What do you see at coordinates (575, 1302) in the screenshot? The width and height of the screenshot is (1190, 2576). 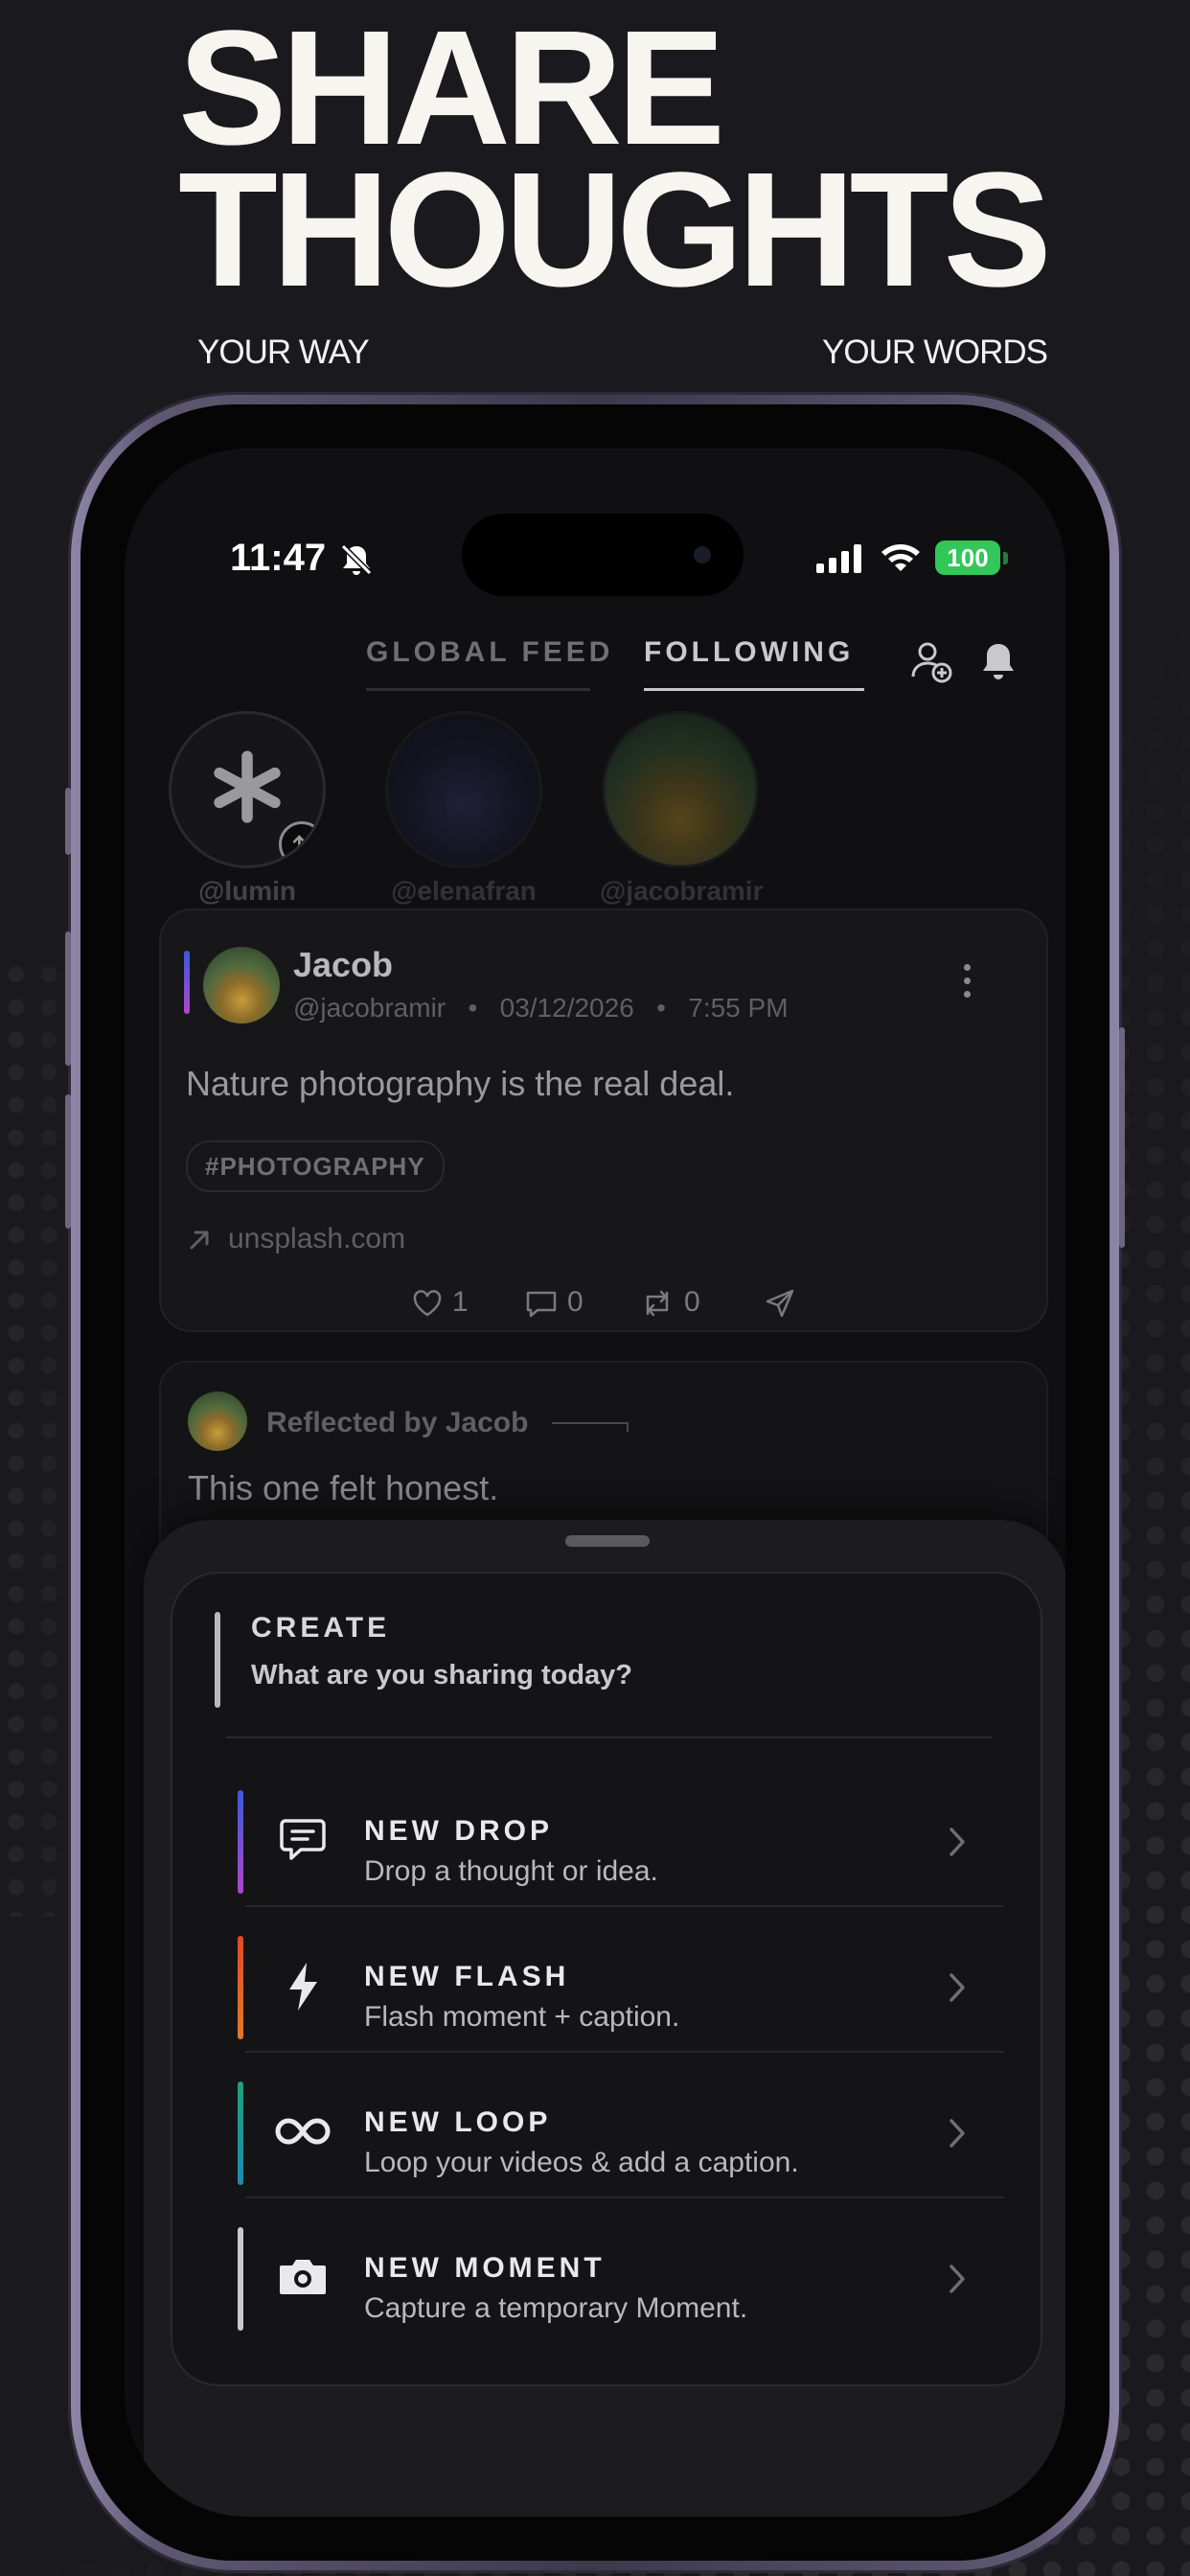 I see `comment-count: 0` at bounding box center [575, 1302].